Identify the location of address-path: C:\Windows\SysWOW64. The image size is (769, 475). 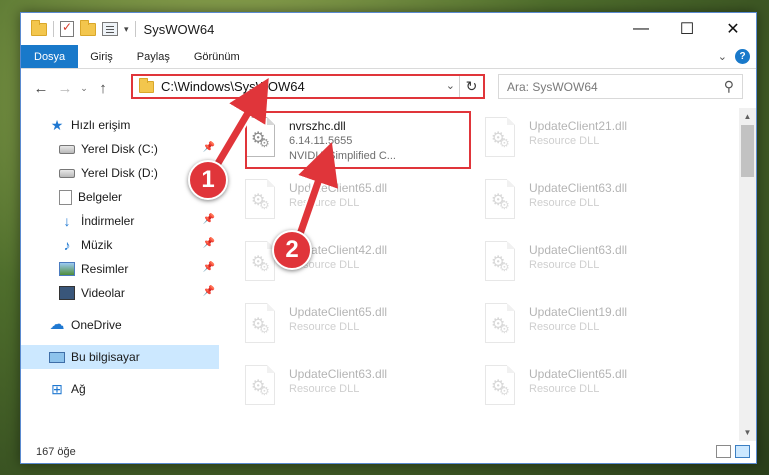
(233, 86).